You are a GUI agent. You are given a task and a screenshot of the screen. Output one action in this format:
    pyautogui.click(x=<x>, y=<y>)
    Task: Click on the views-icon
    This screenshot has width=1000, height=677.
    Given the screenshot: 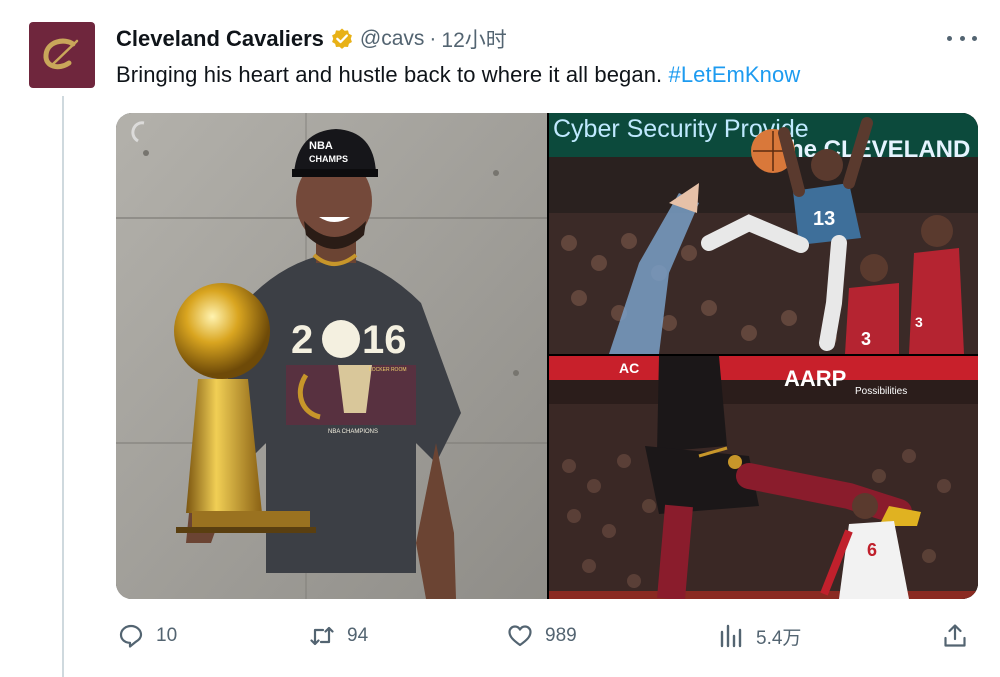 What is the action you would take?
    pyautogui.click(x=731, y=636)
    